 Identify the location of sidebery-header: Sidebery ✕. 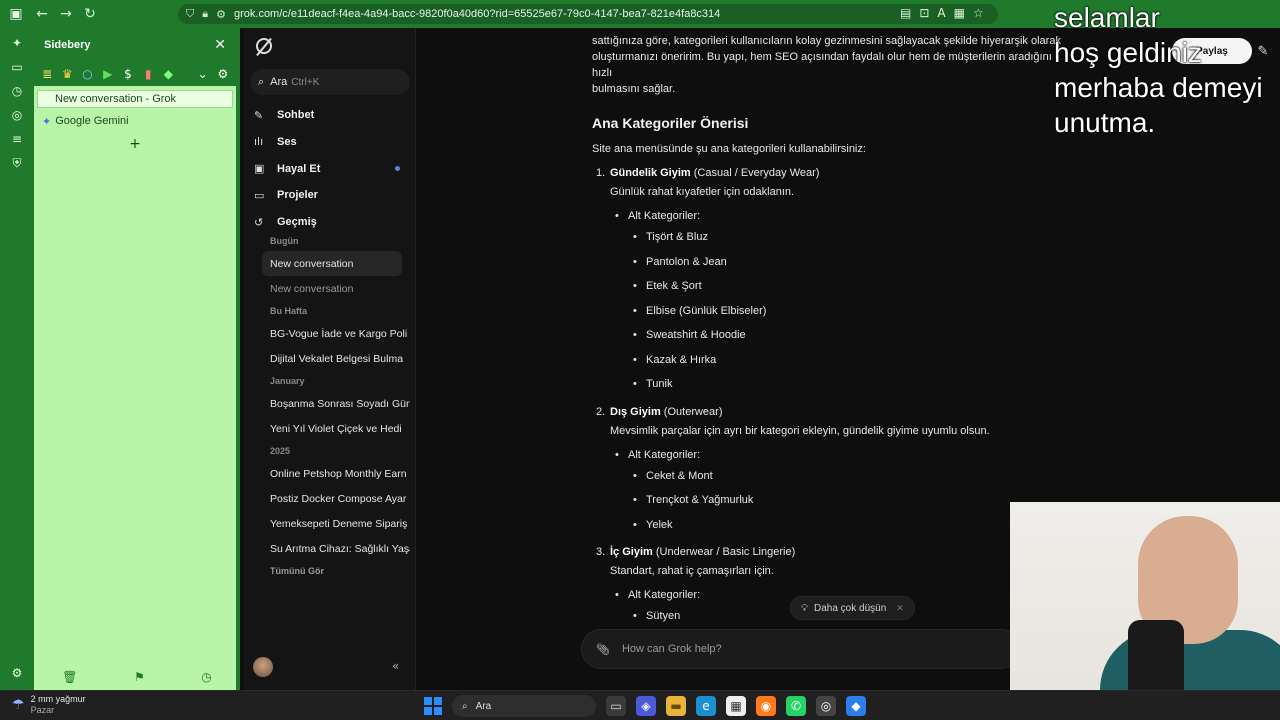
(135, 45).